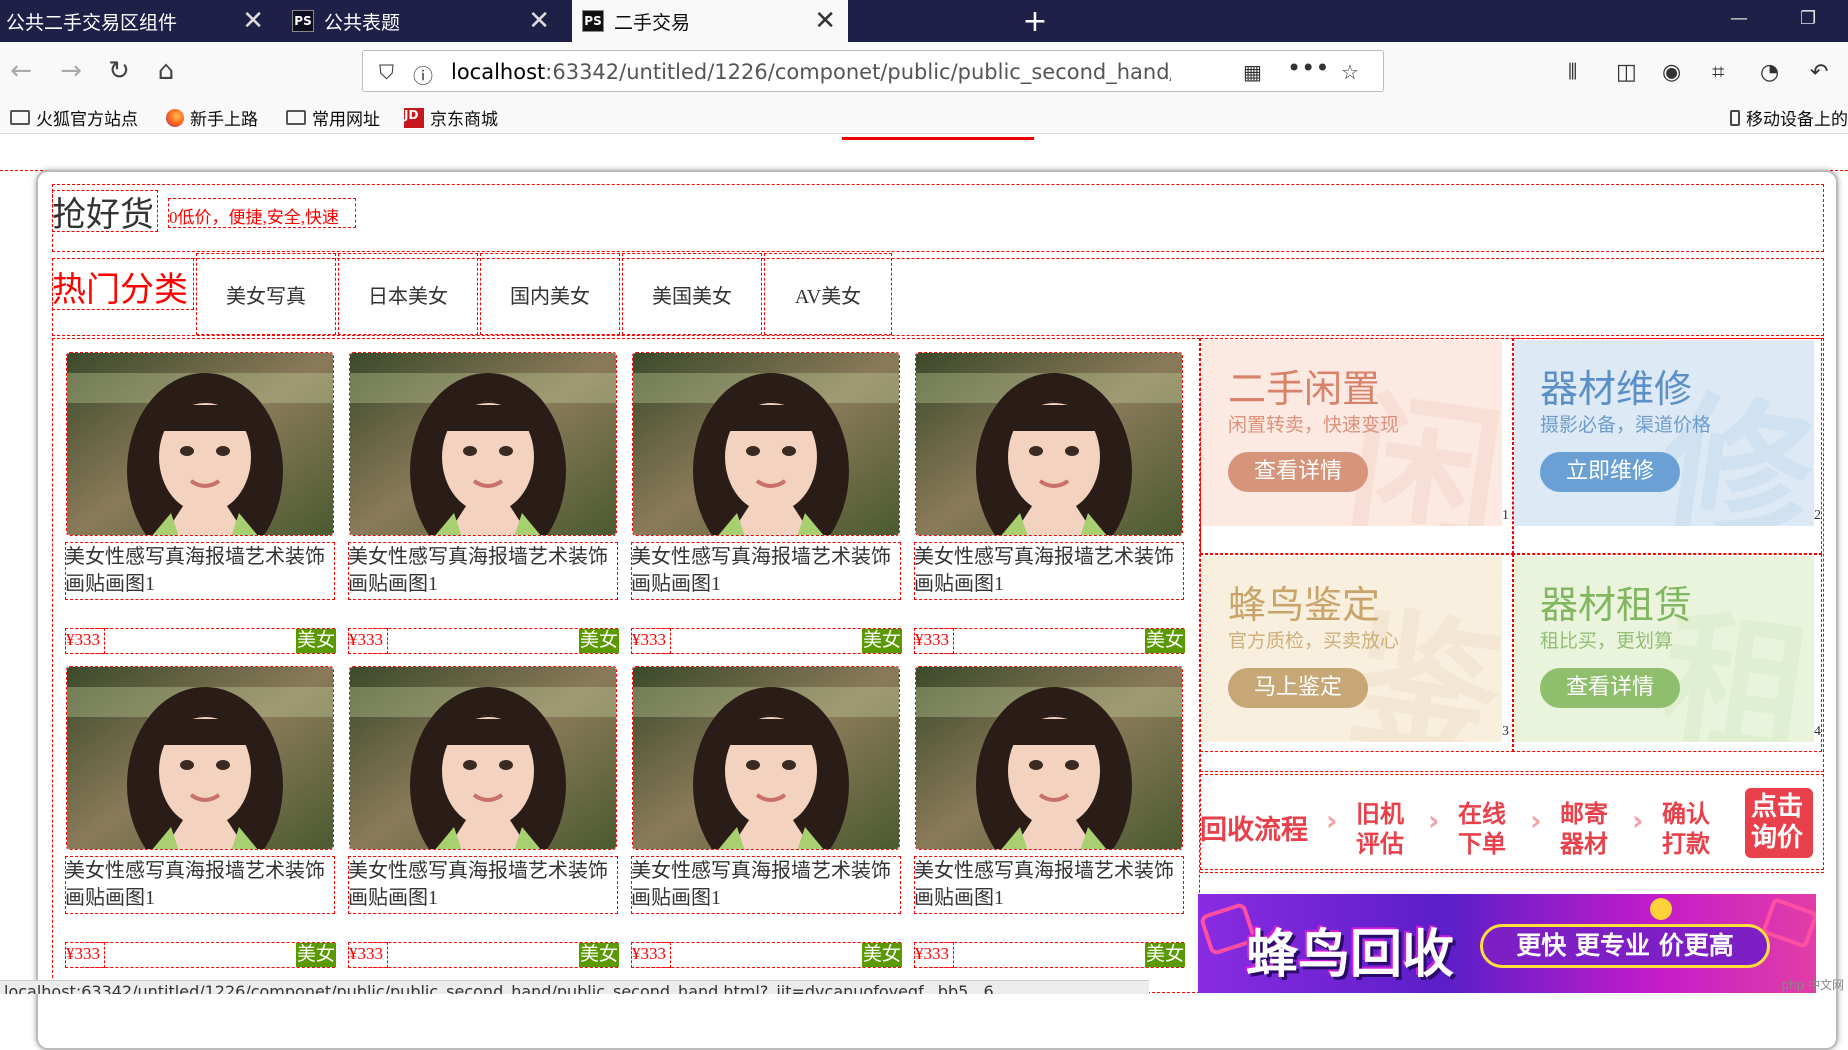 This screenshot has height=1050, width=1848. I want to click on new-tab-button: +, so click(1035, 21).